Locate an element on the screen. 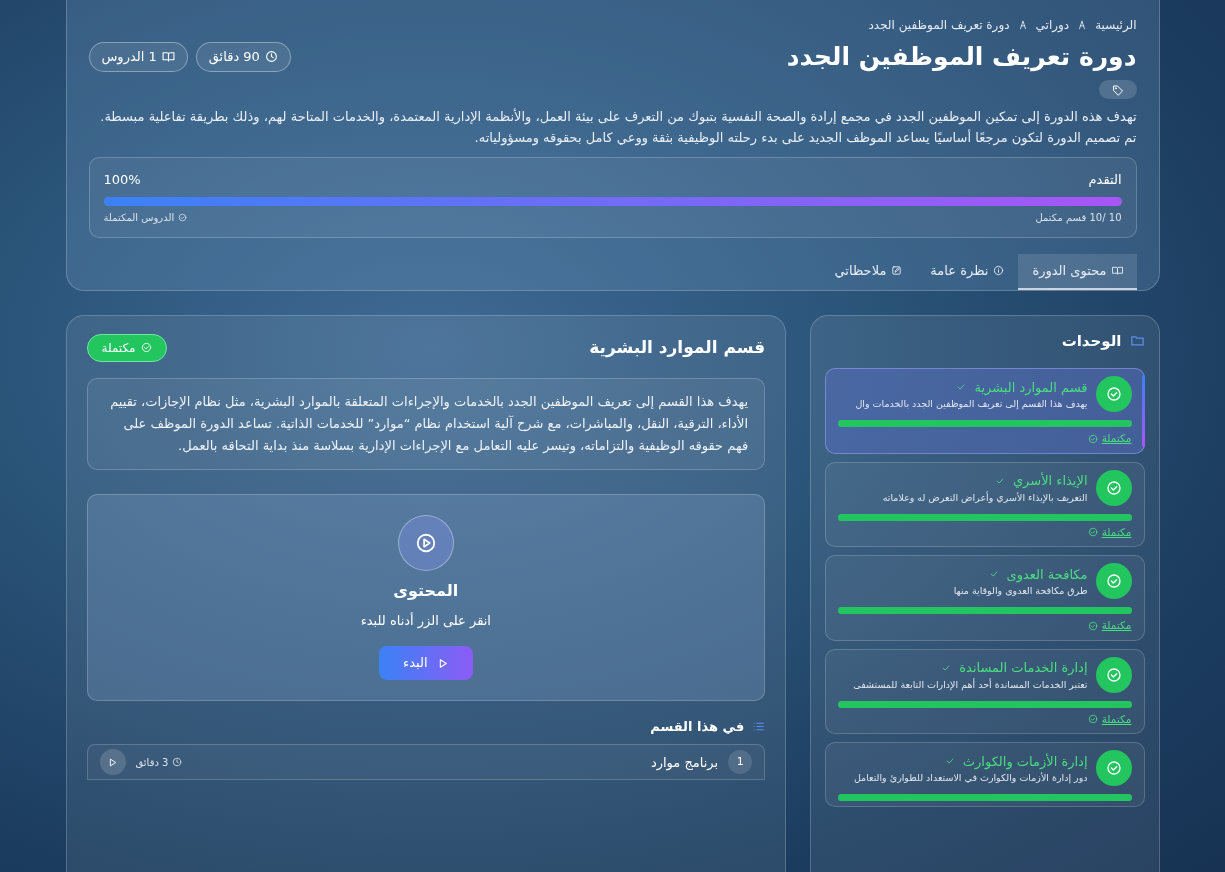  lesson-title: برنامج موارد is located at coordinates (684, 763).